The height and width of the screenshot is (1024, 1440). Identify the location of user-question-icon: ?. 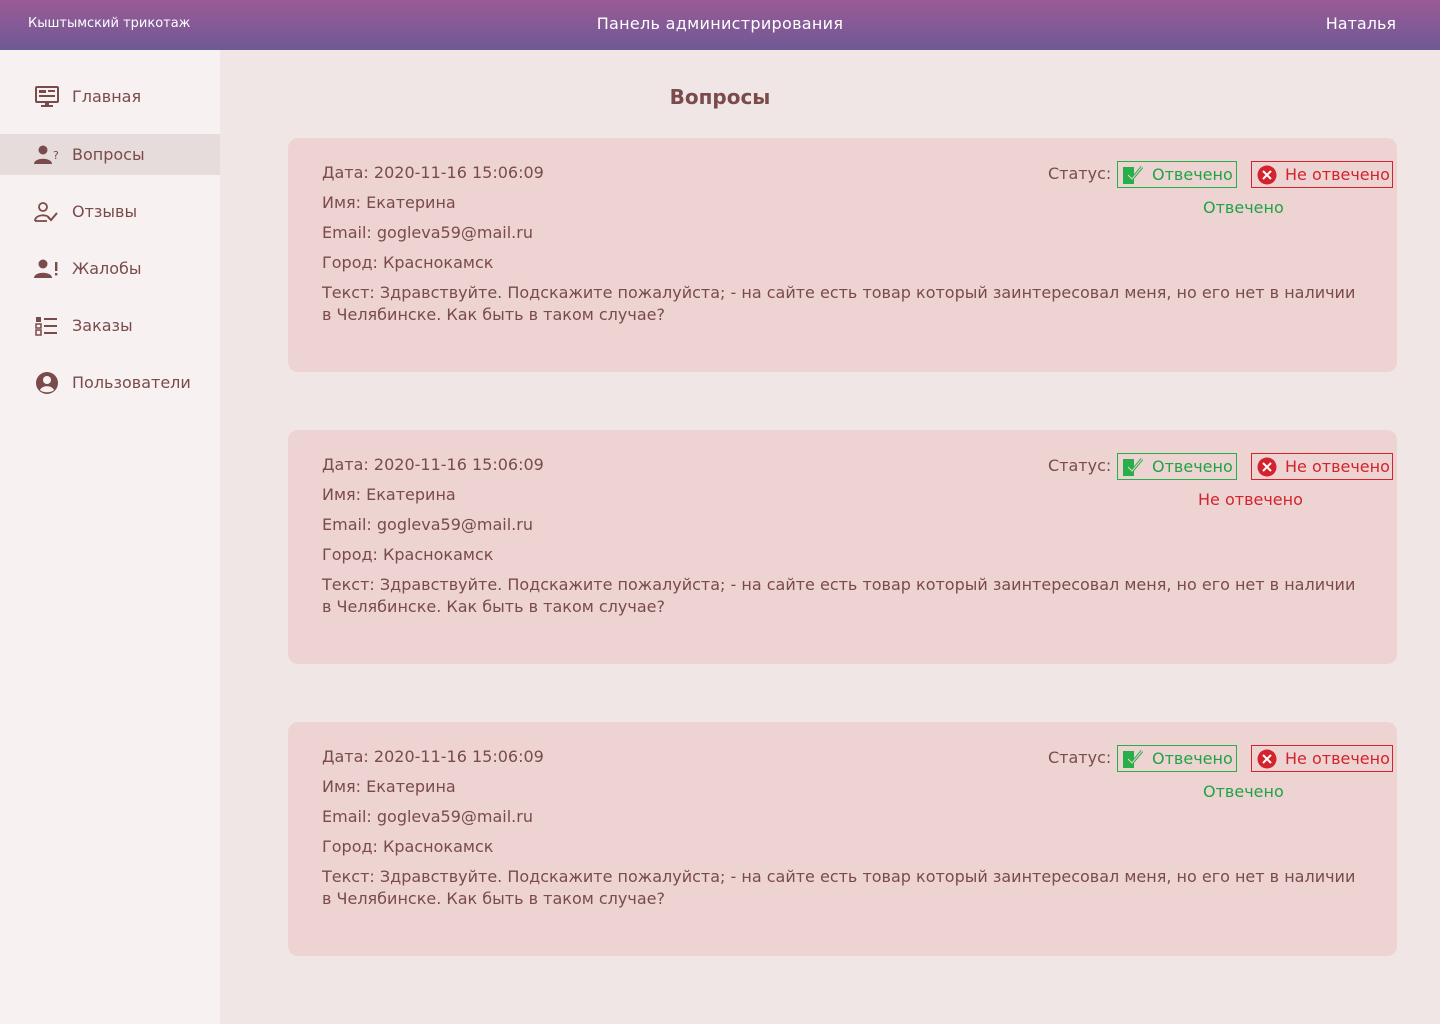
(47, 155).